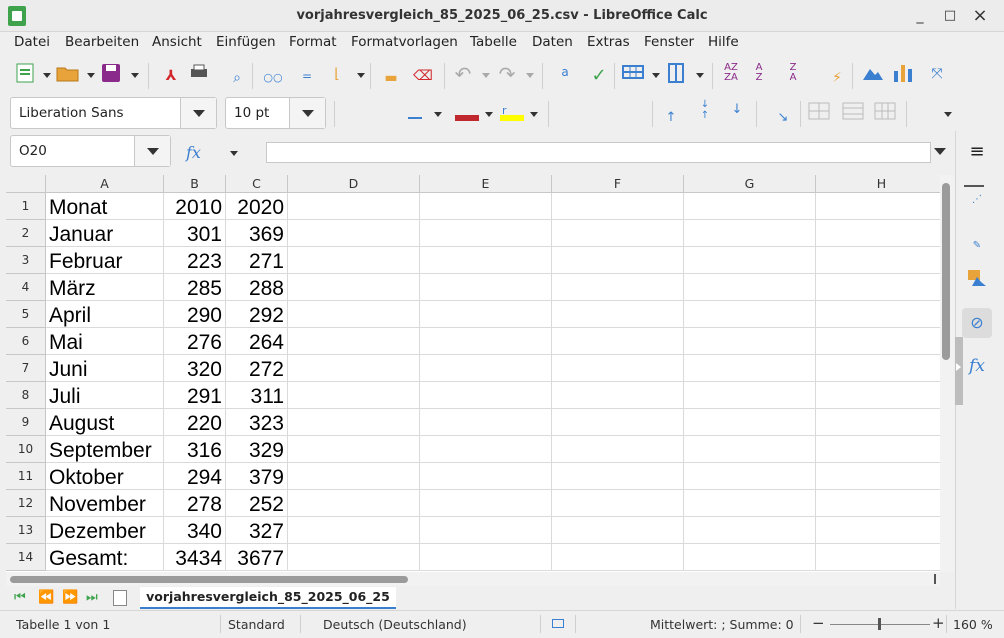 This screenshot has width=1004, height=638. What do you see at coordinates (195, 260) in the screenshot?
I see `cell-b3: 223` at bounding box center [195, 260].